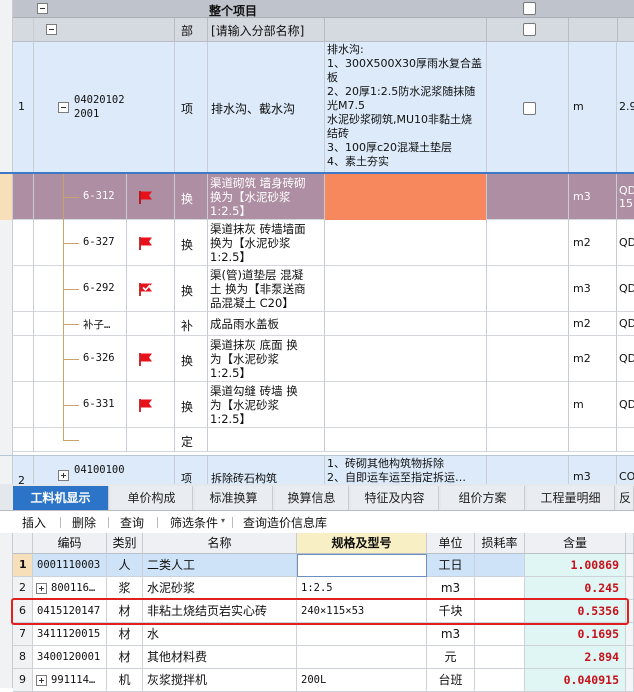 The image size is (634, 692). Describe the element at coordinates (317, 440) in the screenshot. I see `sub-row: 定` at that location.